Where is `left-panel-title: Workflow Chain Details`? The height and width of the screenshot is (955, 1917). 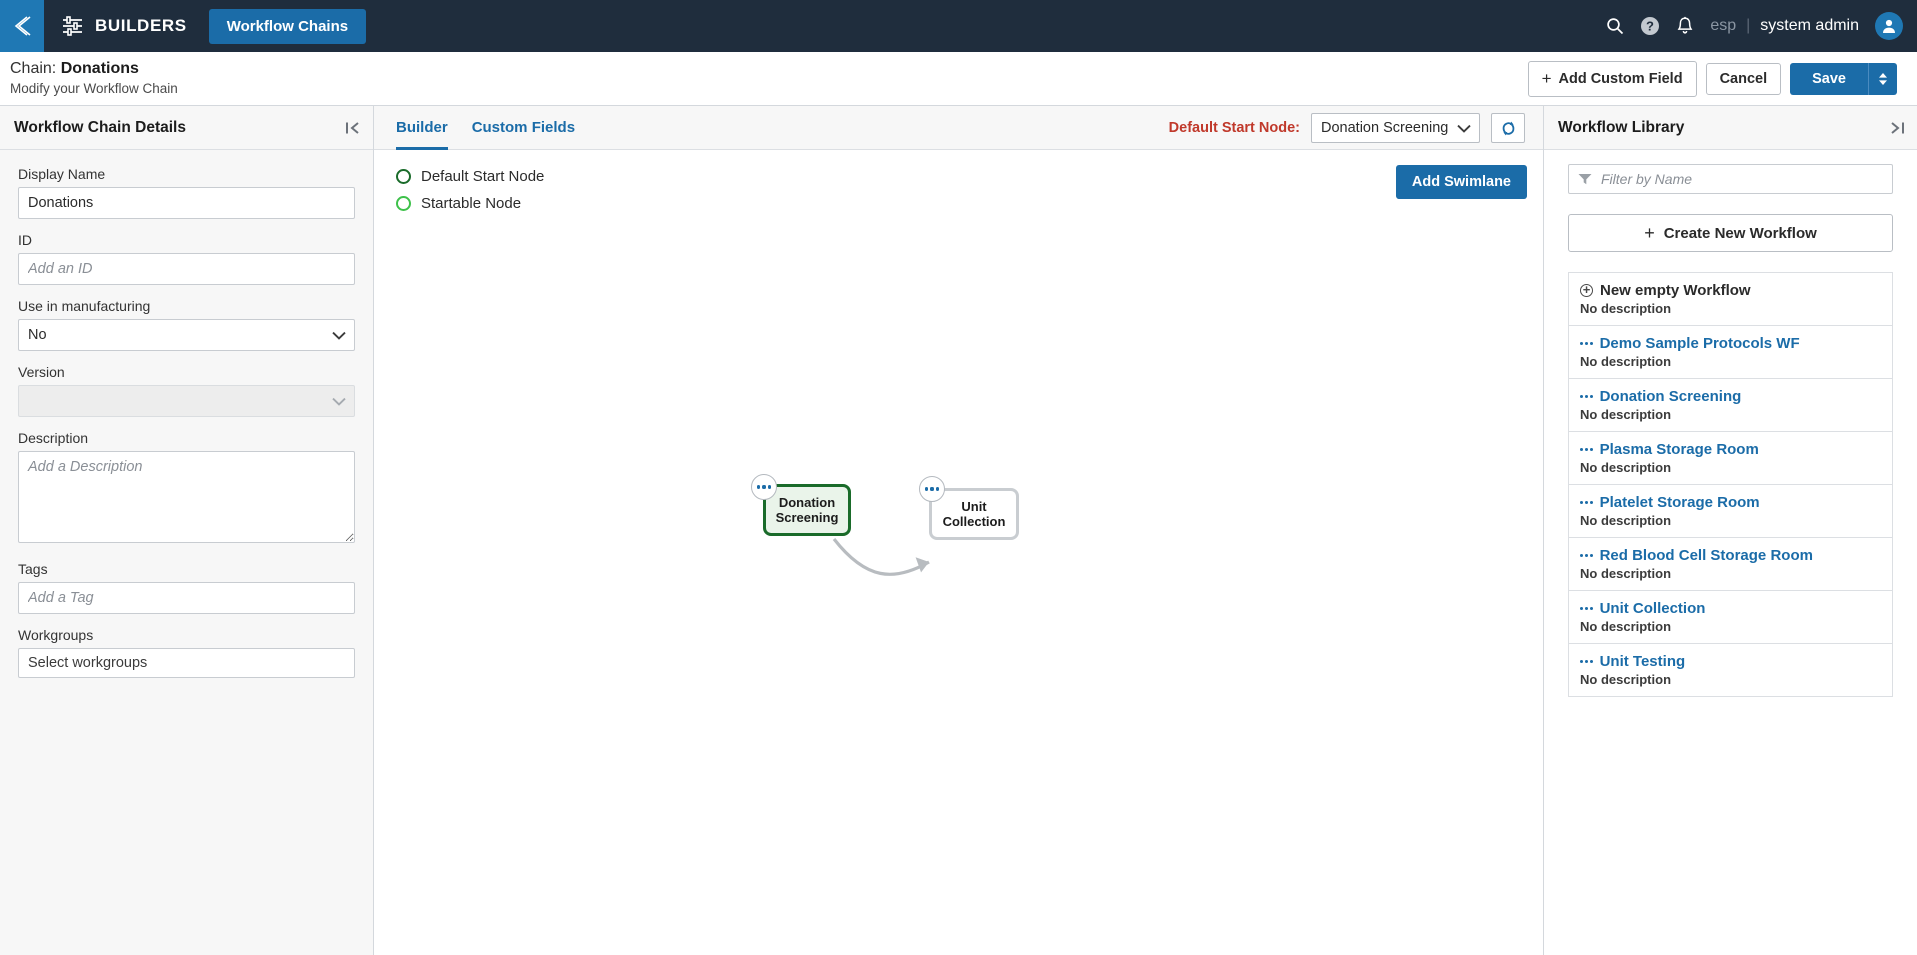 left-panel-title: Workflow Chain Details is located at coordinates (100, 127).